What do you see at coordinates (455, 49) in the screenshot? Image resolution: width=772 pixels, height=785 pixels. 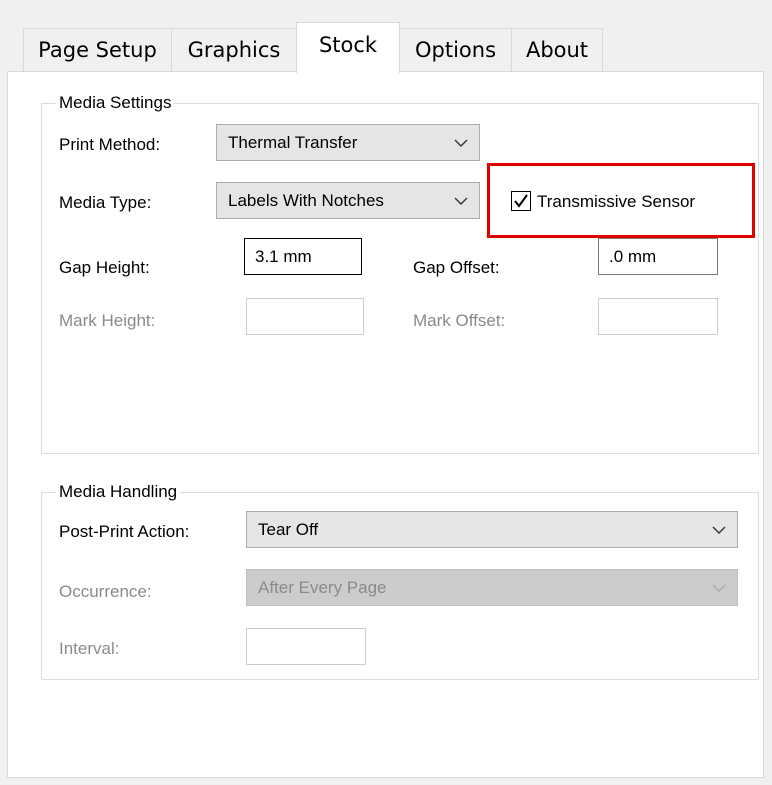 I see `tab-options: Options` at bounding box center [455, 49].